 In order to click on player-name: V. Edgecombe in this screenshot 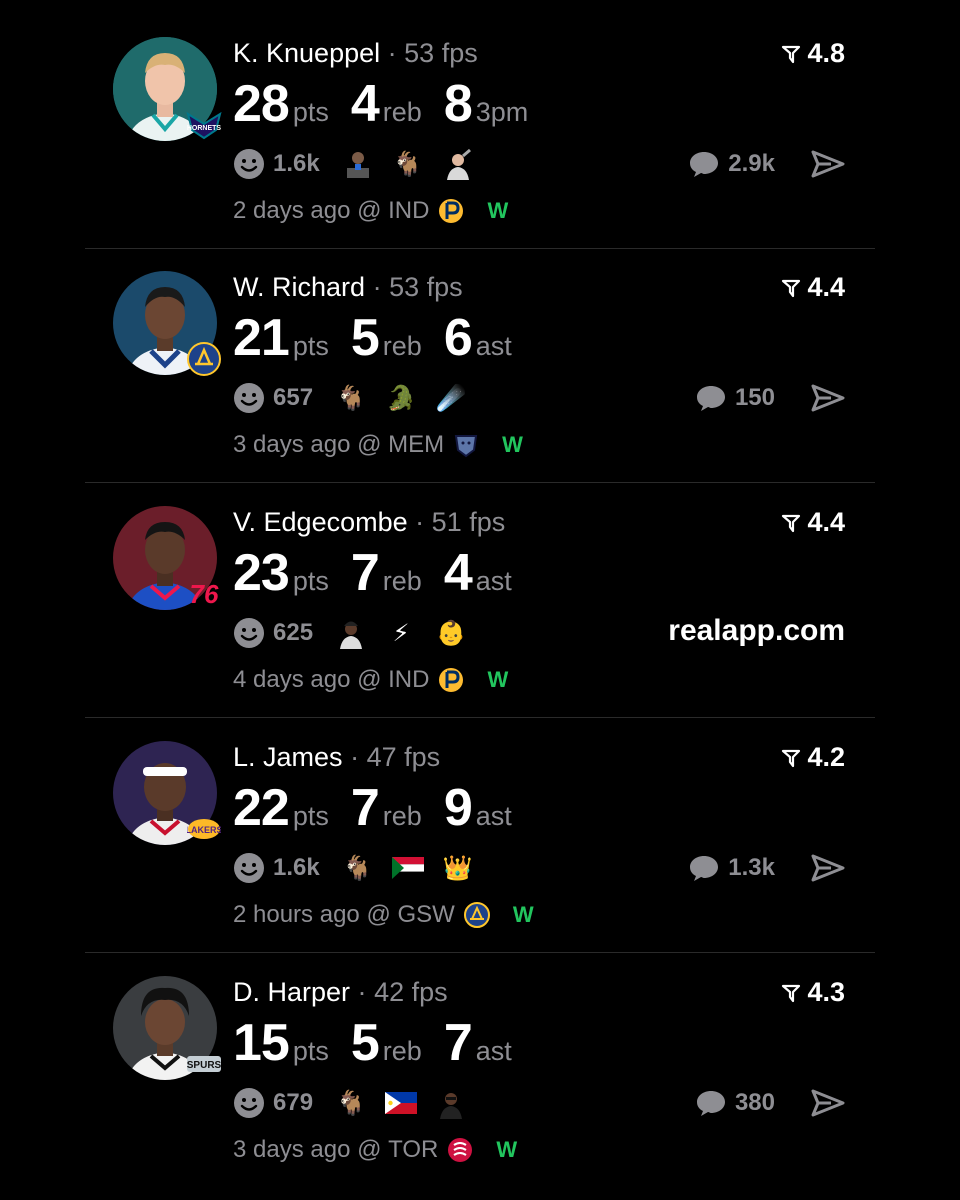, I will do `click(320, 522)`.